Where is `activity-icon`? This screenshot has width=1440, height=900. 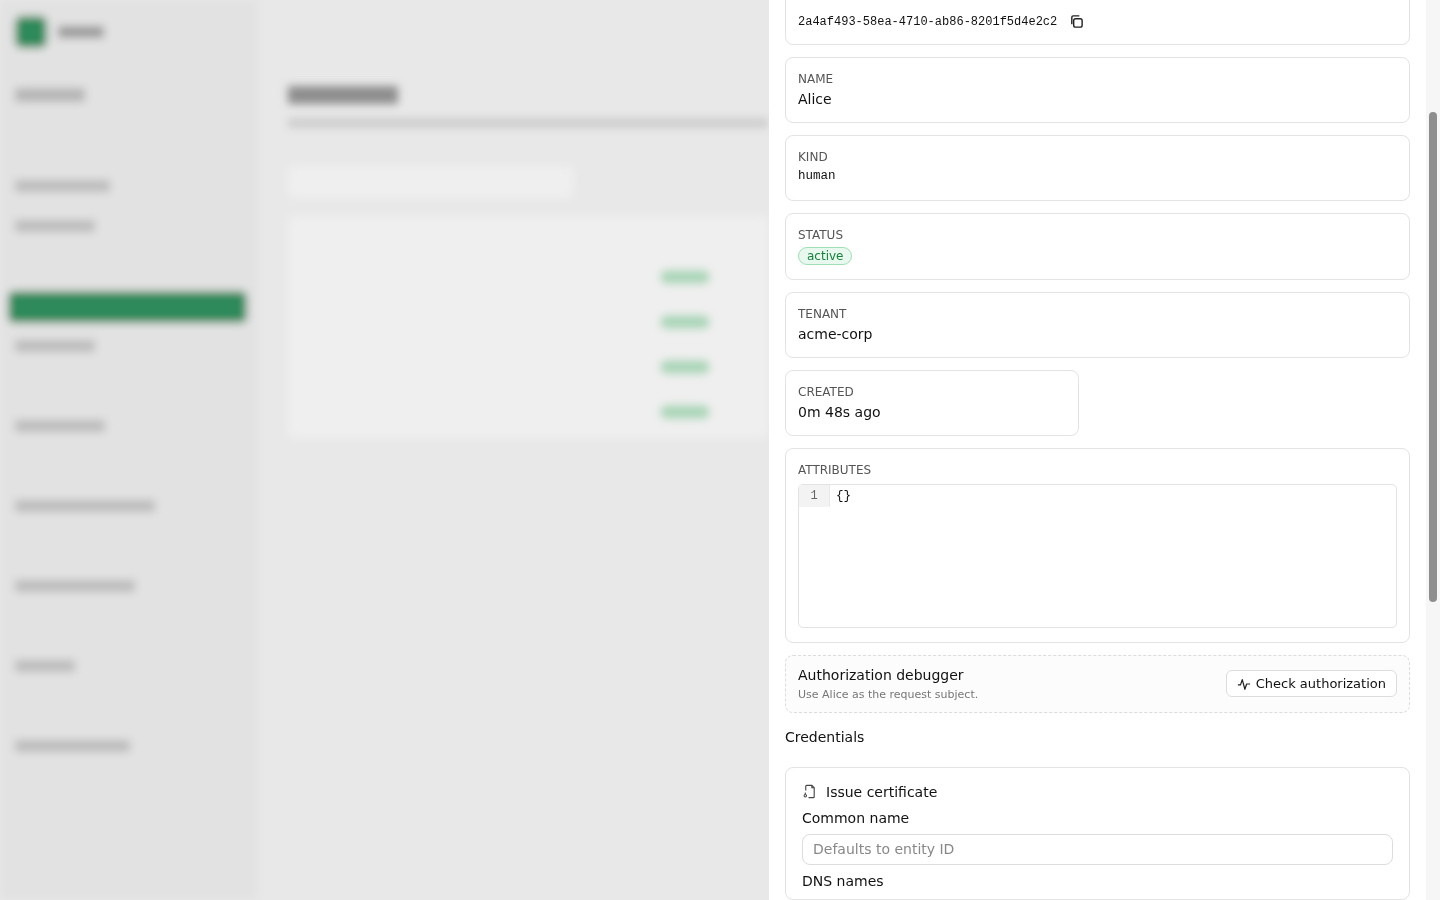
activity-icon is located at coordinates (1243, 683).